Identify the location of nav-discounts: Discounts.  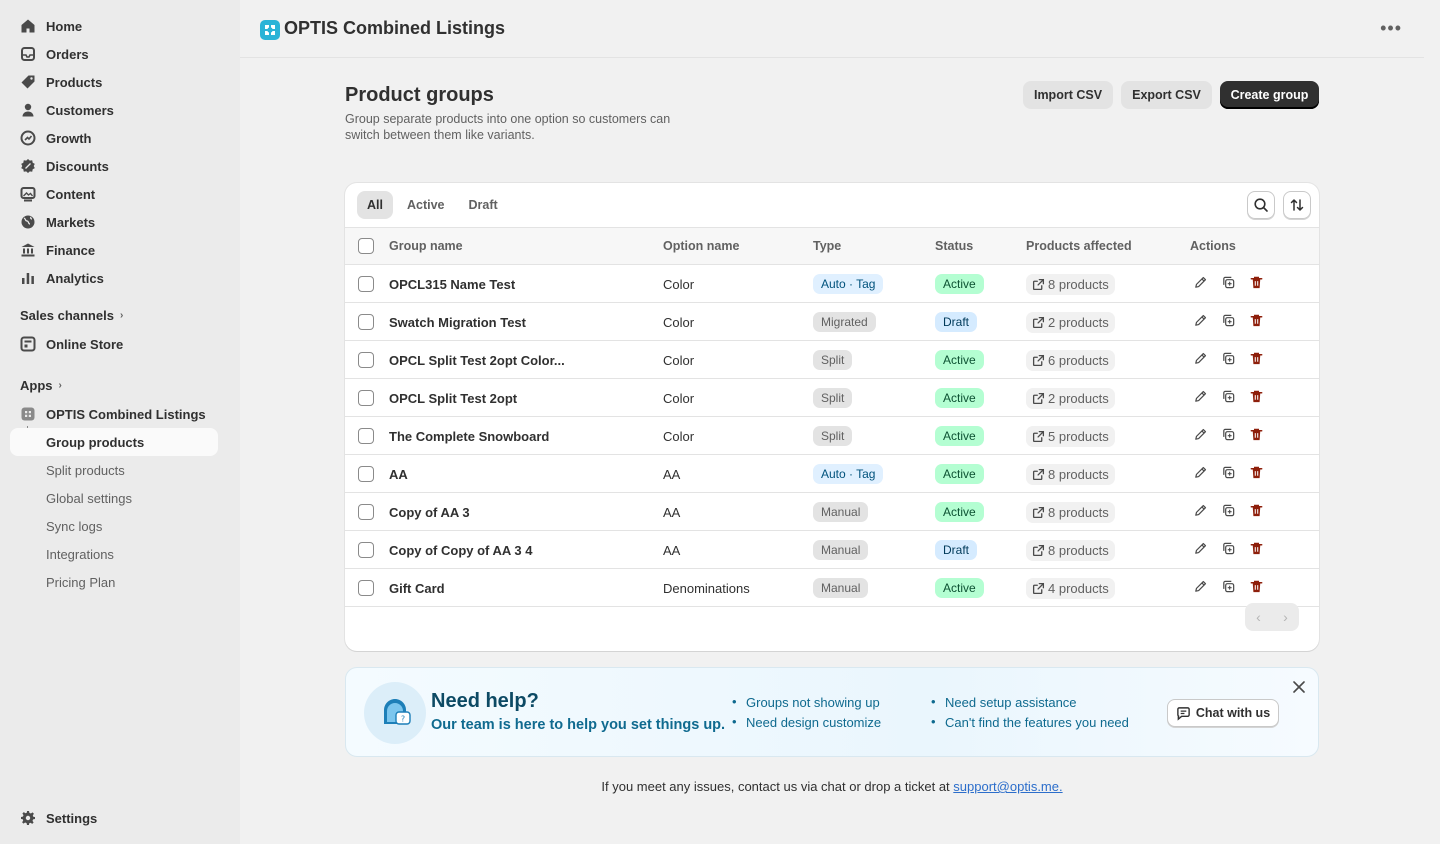
(114, 166).